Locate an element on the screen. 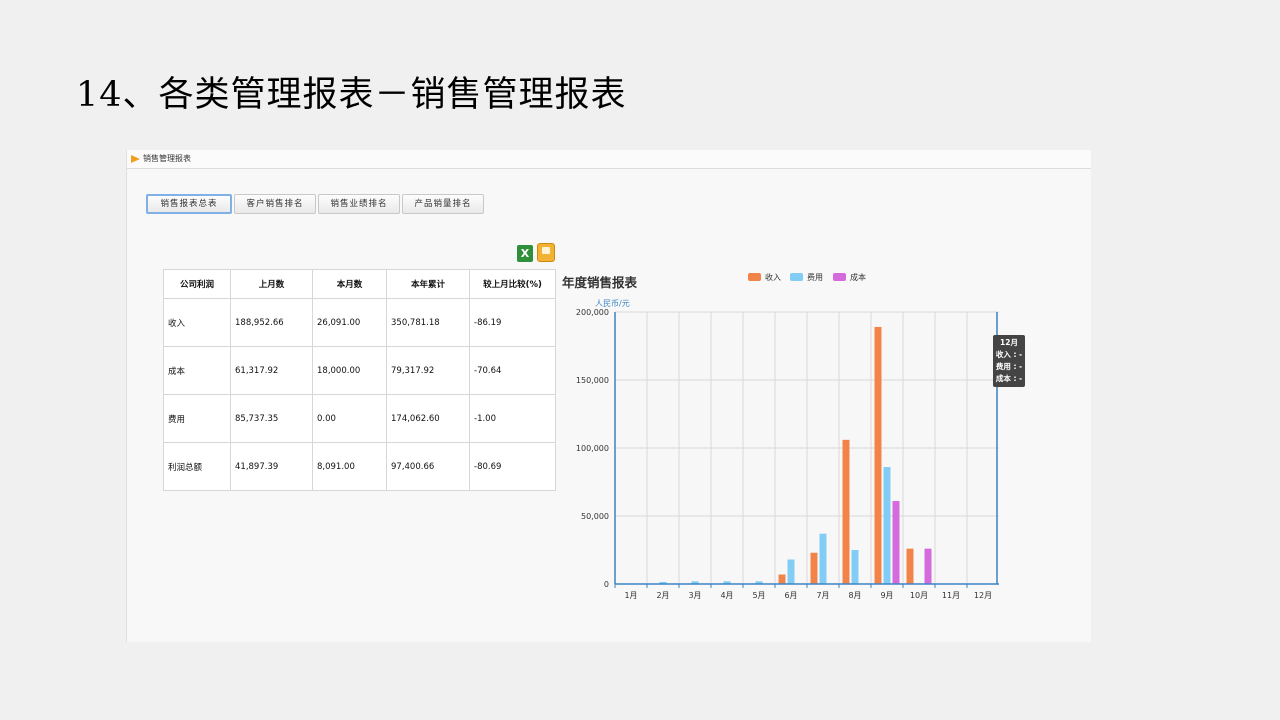 The height and width of the screenshot is (720, 1280). x-tick-label: 2月 is located at coordinates (662, 595).